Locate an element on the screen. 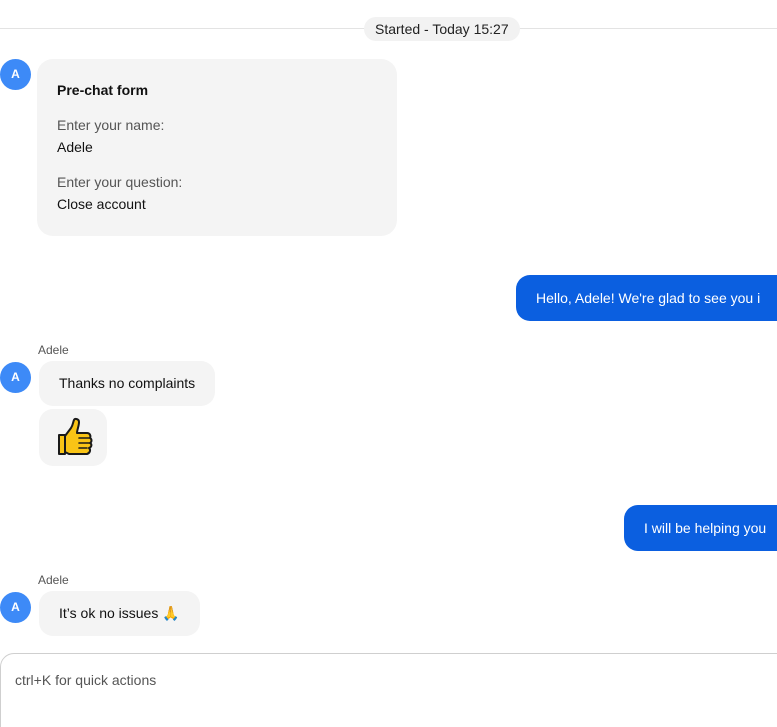 This screenshot has height=727, width=777. prechat-form-title: Pre-chat form is located at coordinates (103, 90).